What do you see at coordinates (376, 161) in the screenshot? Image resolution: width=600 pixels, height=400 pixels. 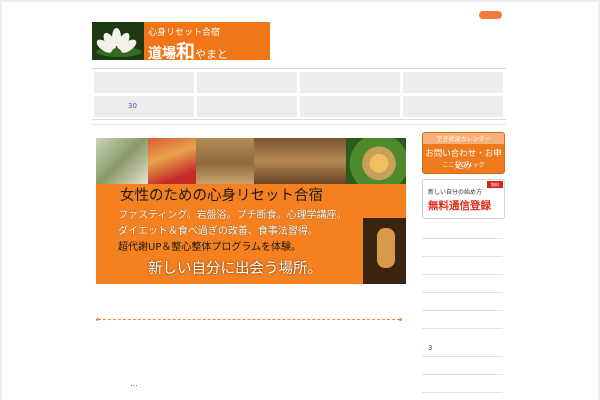 I see `soup-photo` at bounding box center [376, 161].